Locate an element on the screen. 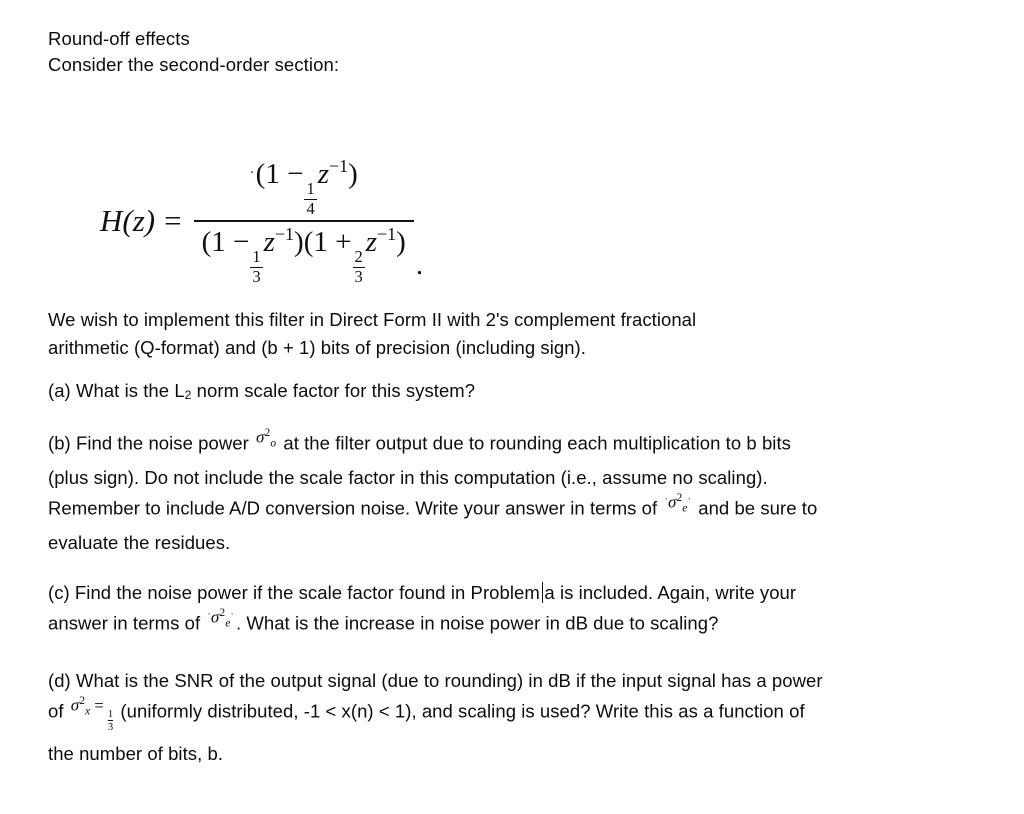  part-d-segment-2: of is located at coordinates (56, 711).